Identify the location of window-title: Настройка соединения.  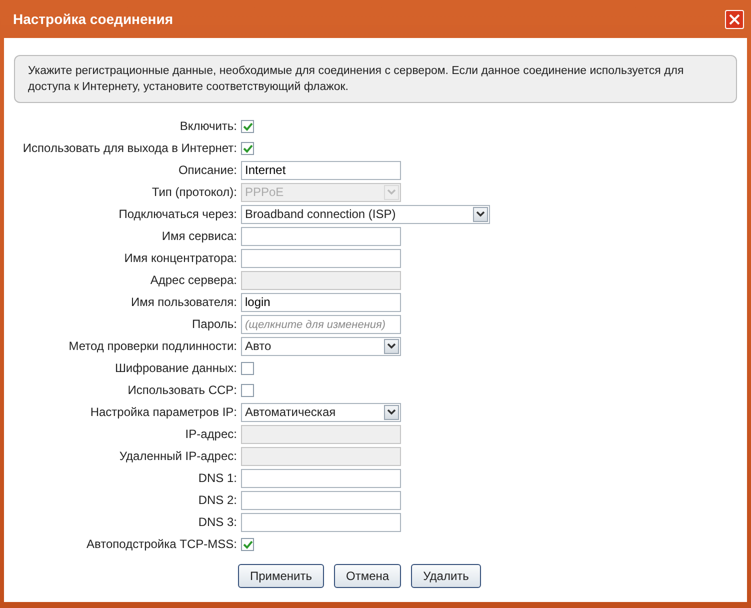
(93, 19).